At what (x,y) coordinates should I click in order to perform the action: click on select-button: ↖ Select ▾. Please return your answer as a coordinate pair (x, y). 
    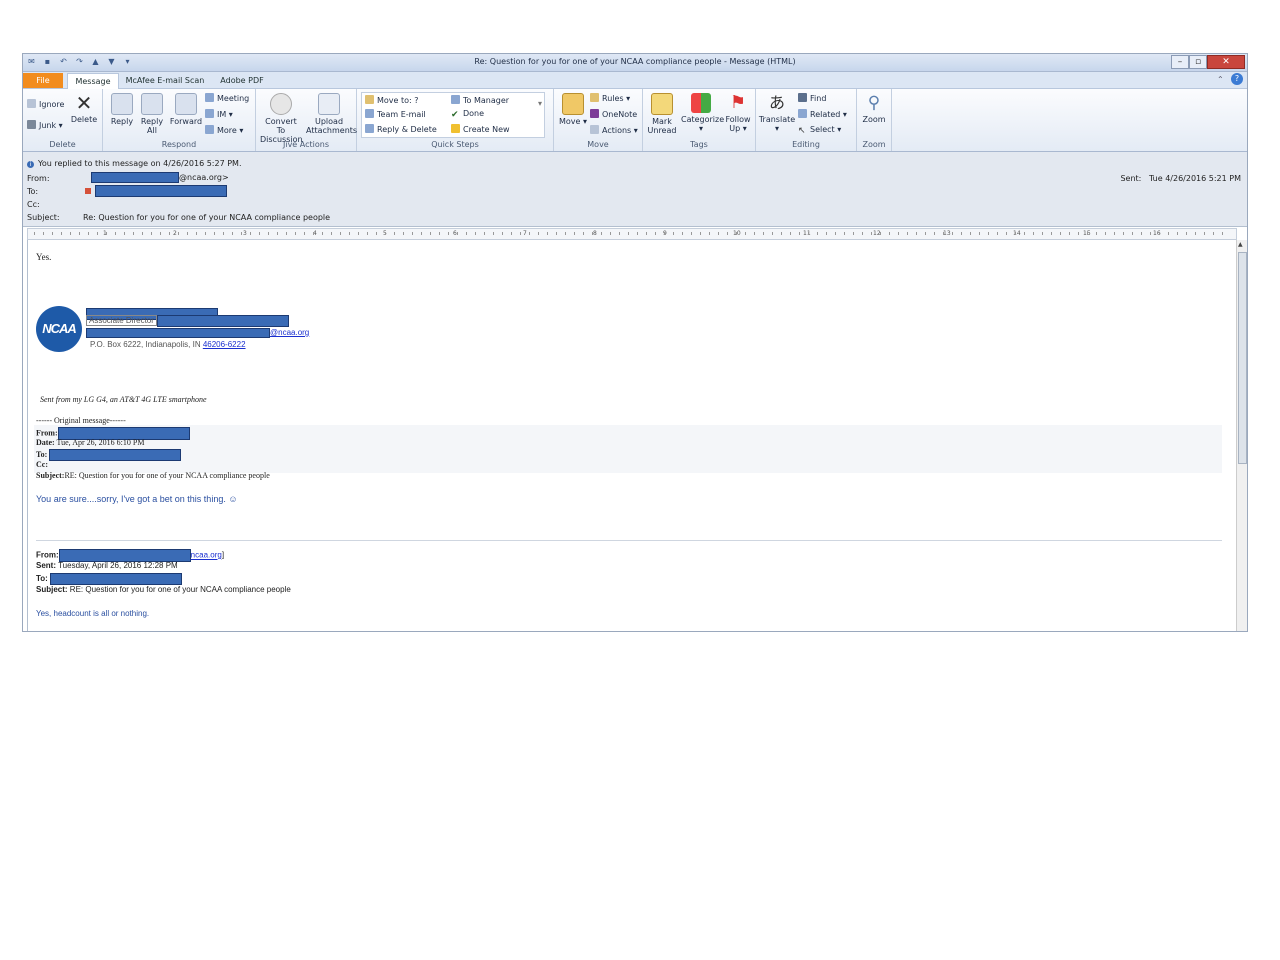
    Looking at the image, I should click on (819, 130).